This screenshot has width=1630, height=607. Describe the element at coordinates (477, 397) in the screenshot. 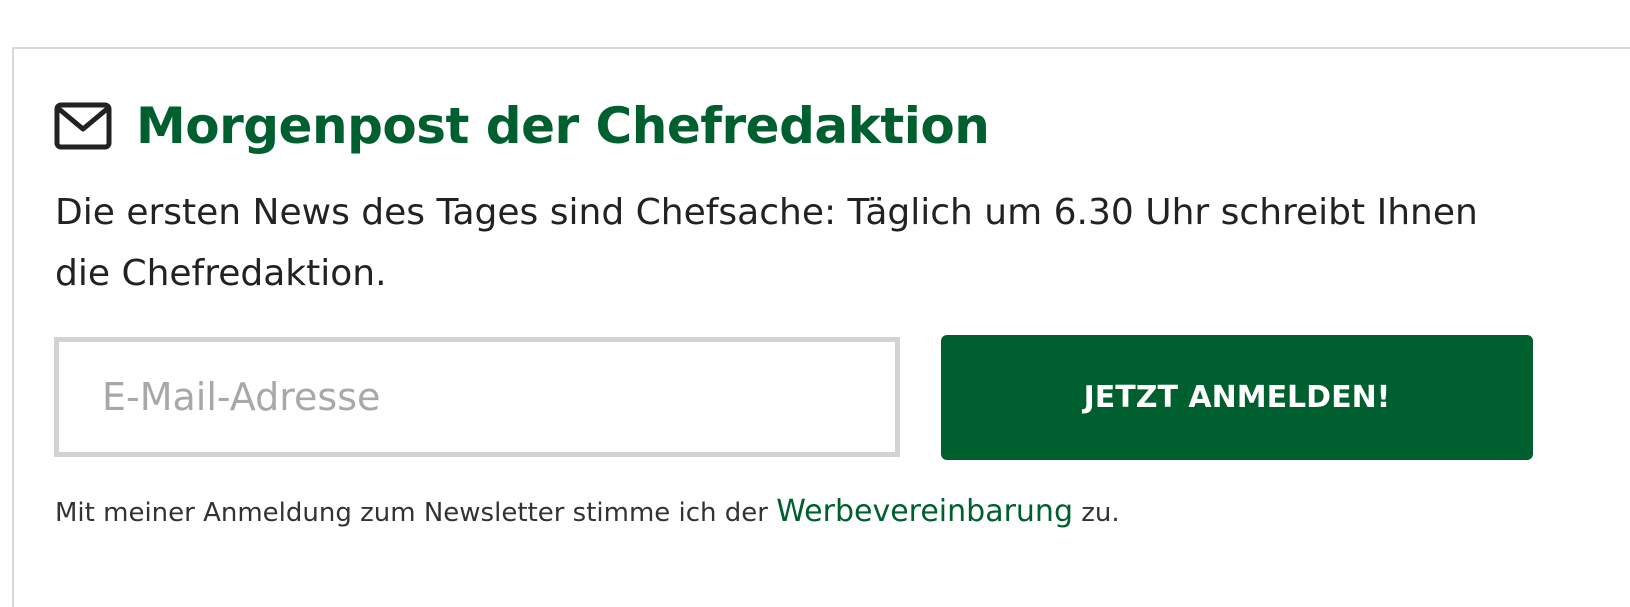

I see `email-field` at that location.